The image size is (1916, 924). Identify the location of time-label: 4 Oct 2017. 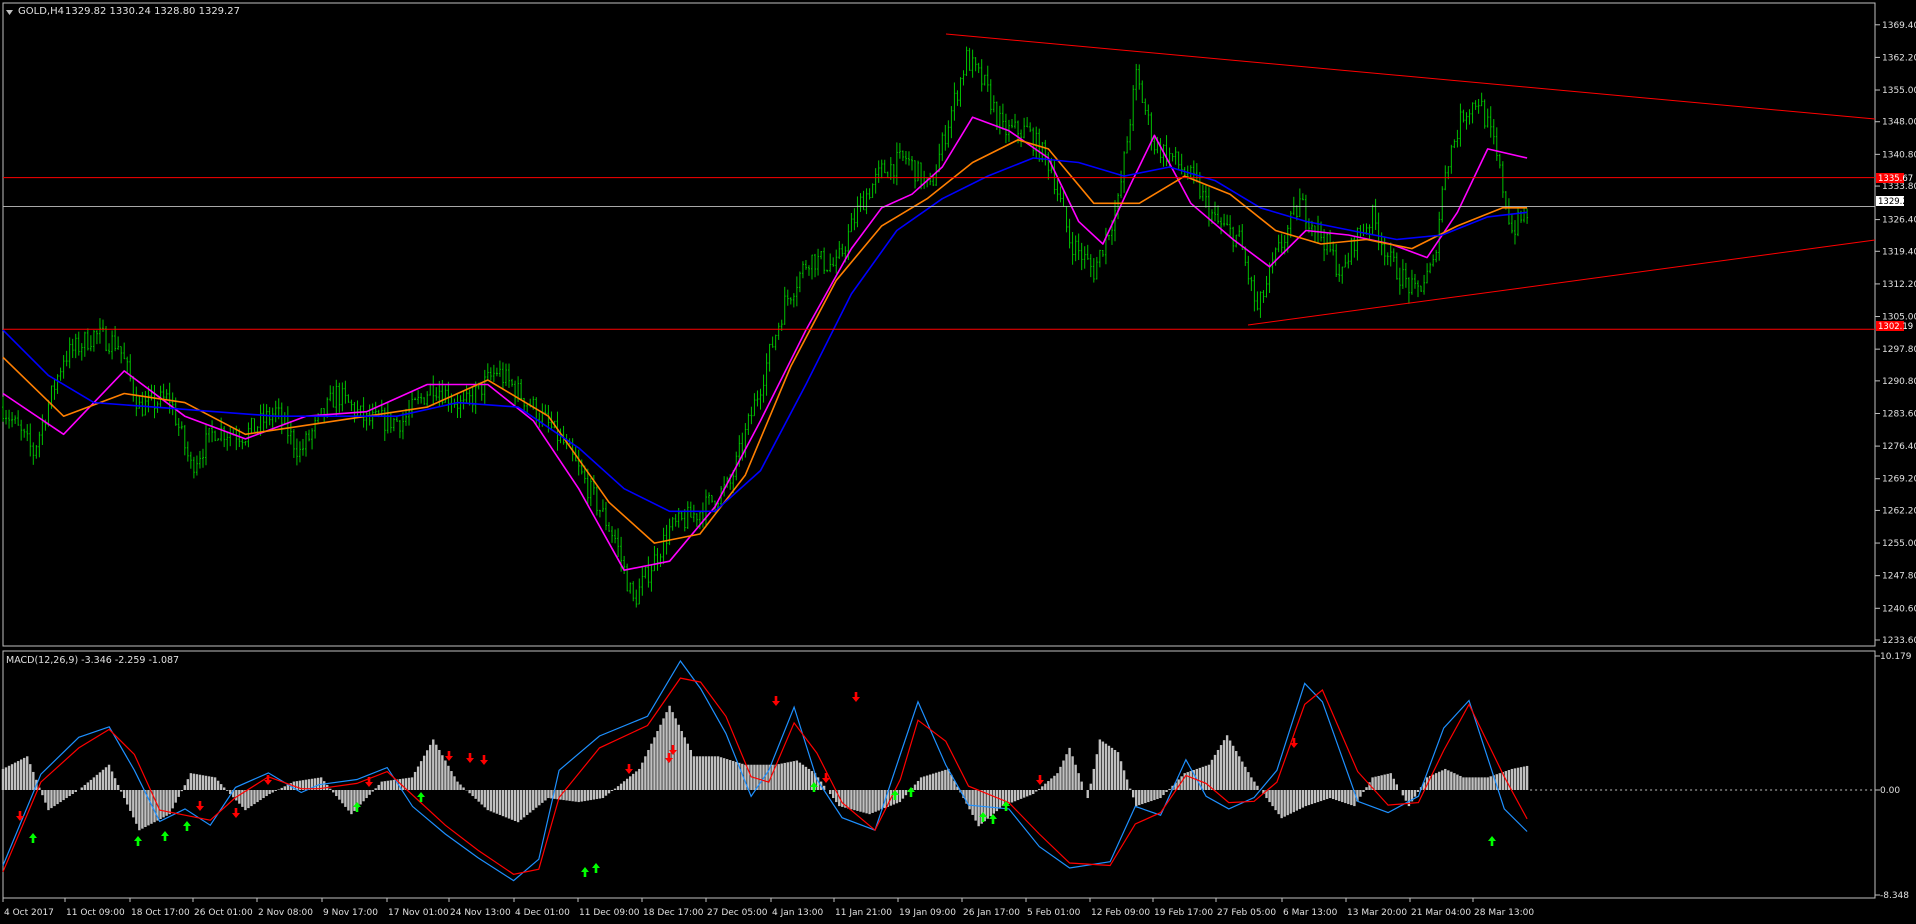
(29, 913).